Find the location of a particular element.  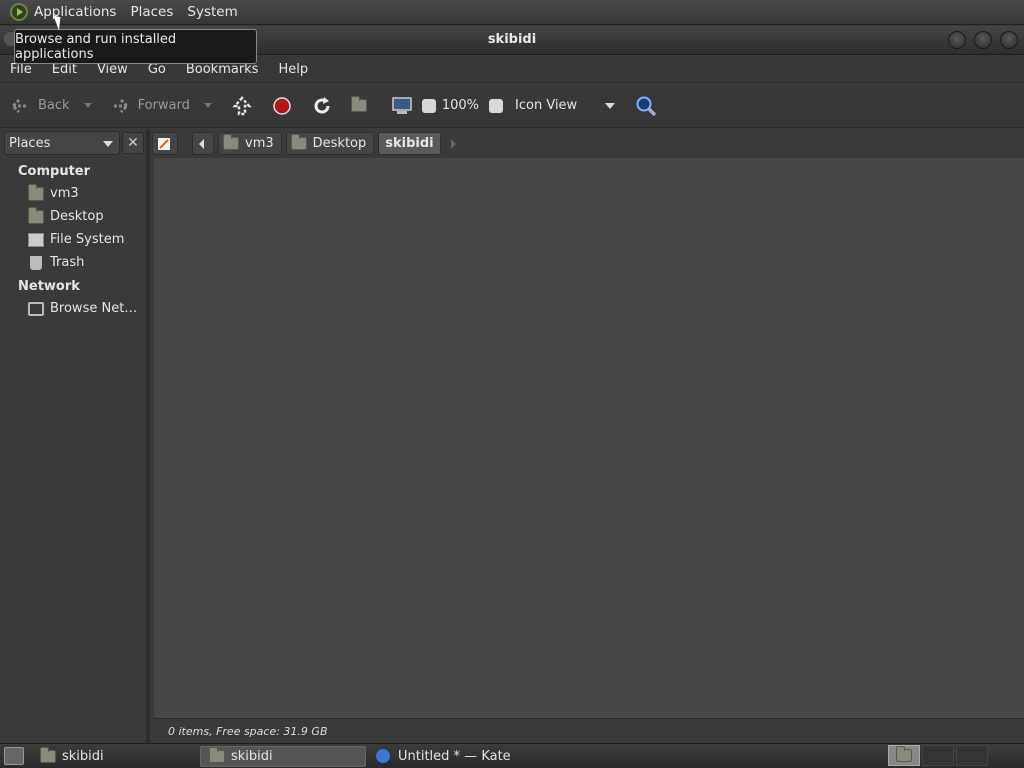

view-mode-select: Icon View is located at coordinates (546, 105).